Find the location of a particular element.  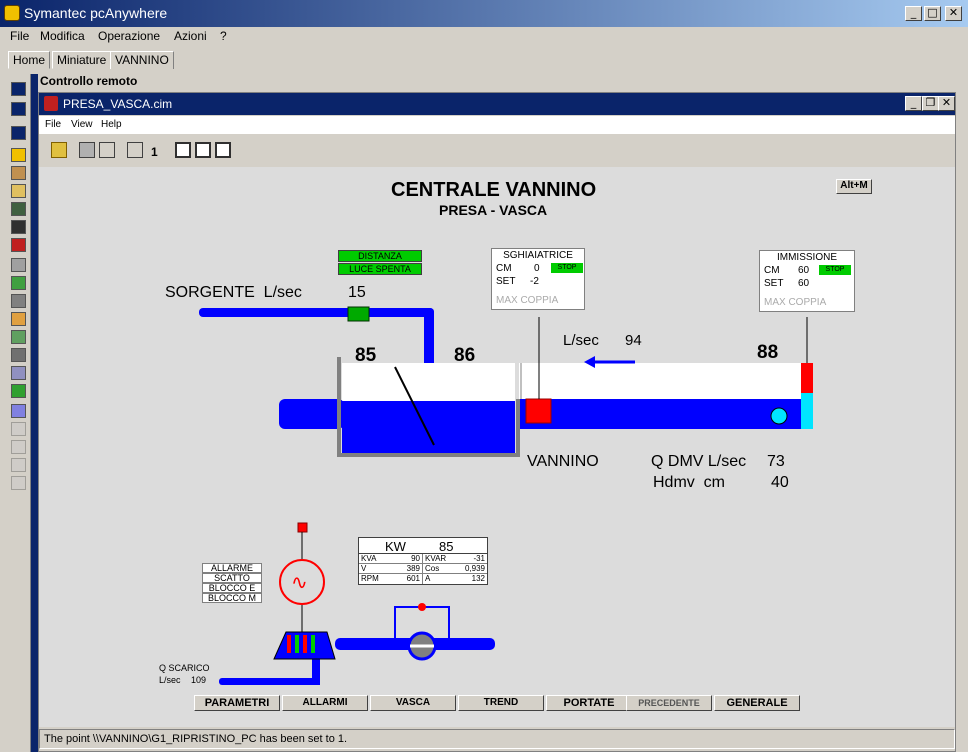

remote-control-icon is located at coordinates (18, 155).